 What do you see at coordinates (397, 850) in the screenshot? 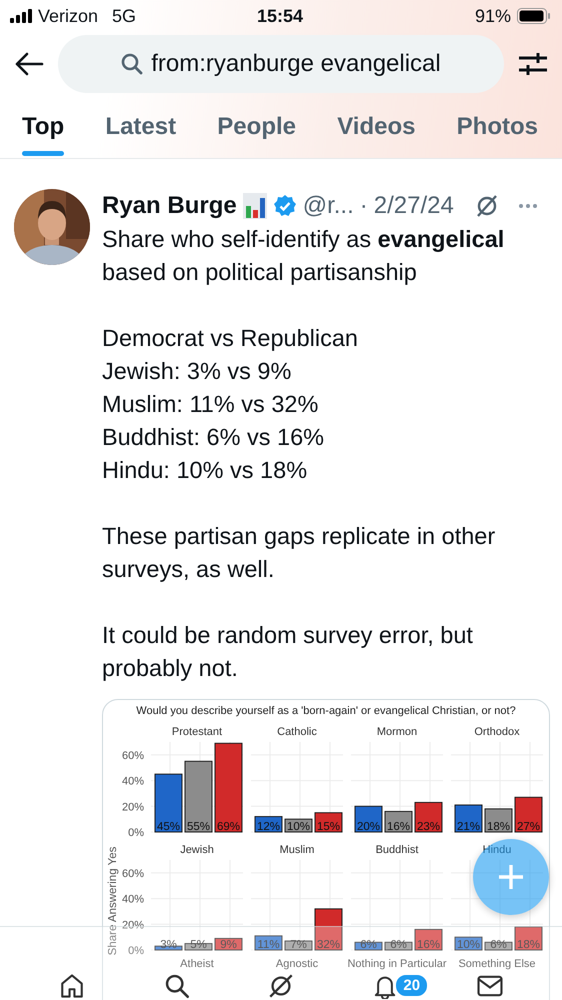
I see `facet-label: Buddhist` at bounding box center [397, 850].